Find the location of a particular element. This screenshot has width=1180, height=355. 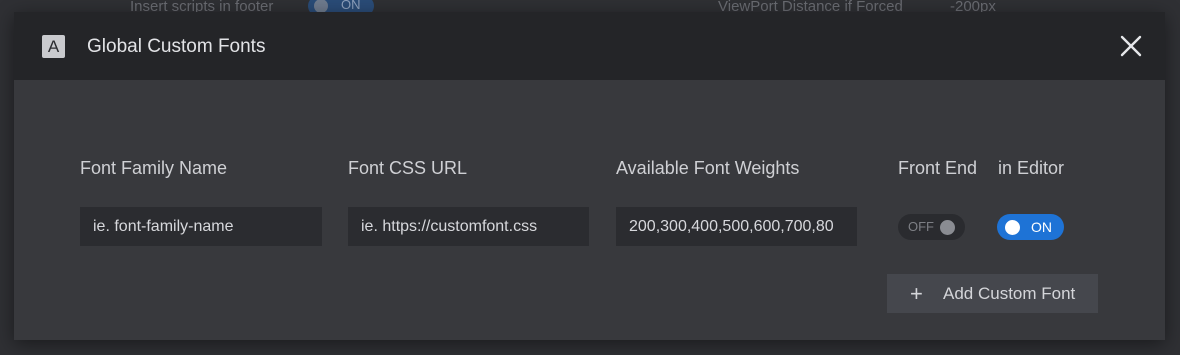

plus-icon: + is located at coordinates (916, 293).